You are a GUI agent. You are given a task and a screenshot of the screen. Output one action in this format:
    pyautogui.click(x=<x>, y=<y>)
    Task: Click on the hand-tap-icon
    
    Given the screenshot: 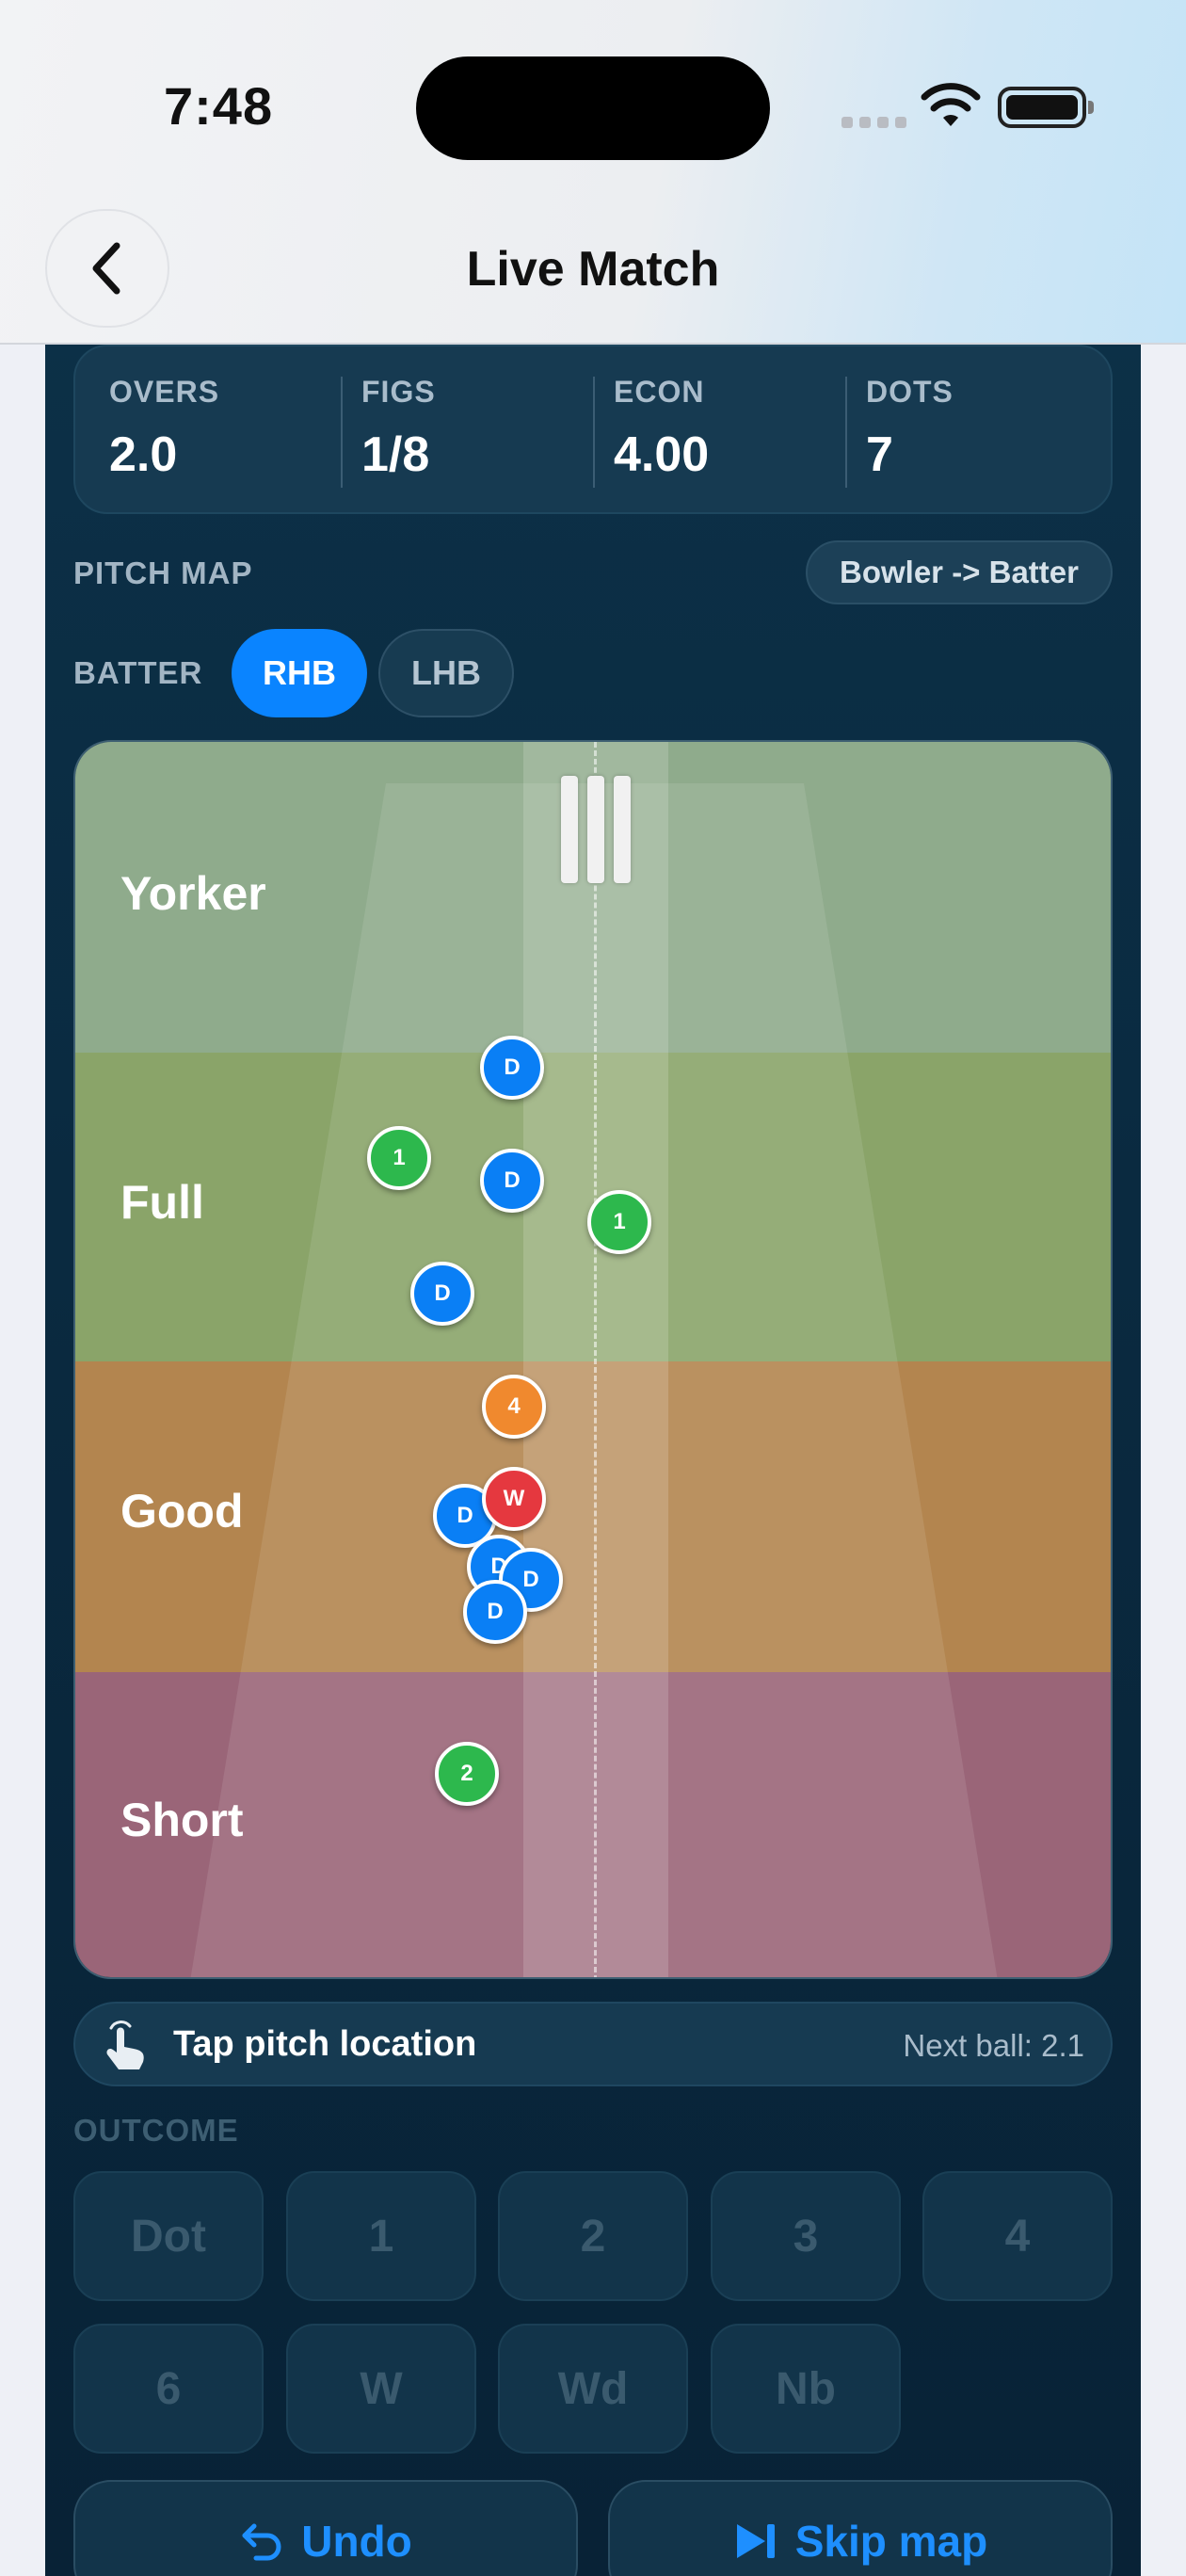 What is the action you would take?
    pyautogui.click(x=125, y=2045)
    